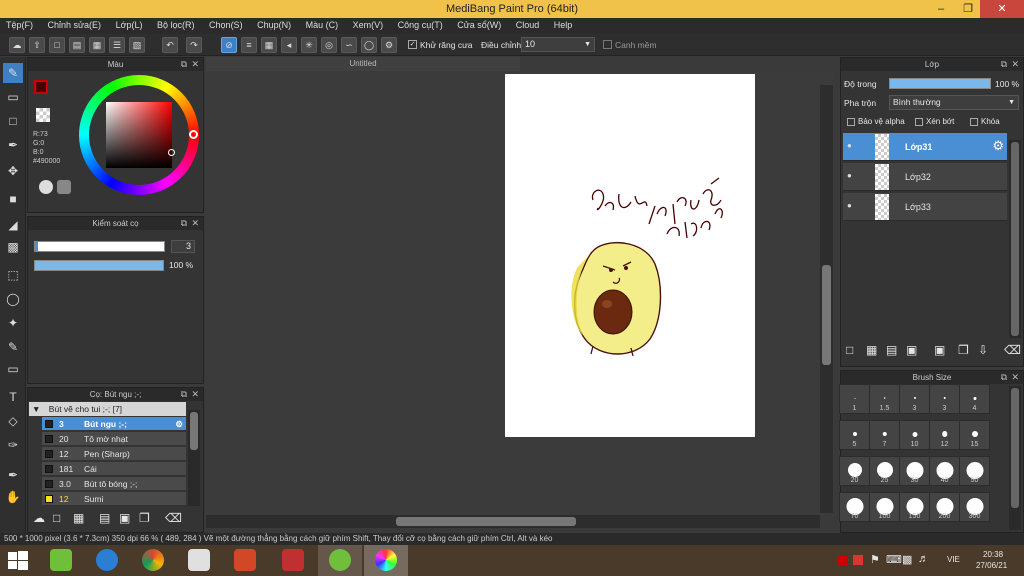 The width and height of the screenshot is (1024, 576). What do you see at coordinates (944, 507) in the screenshot?
I see `brush-size-cell: 200` at bounding box center [944, 507].